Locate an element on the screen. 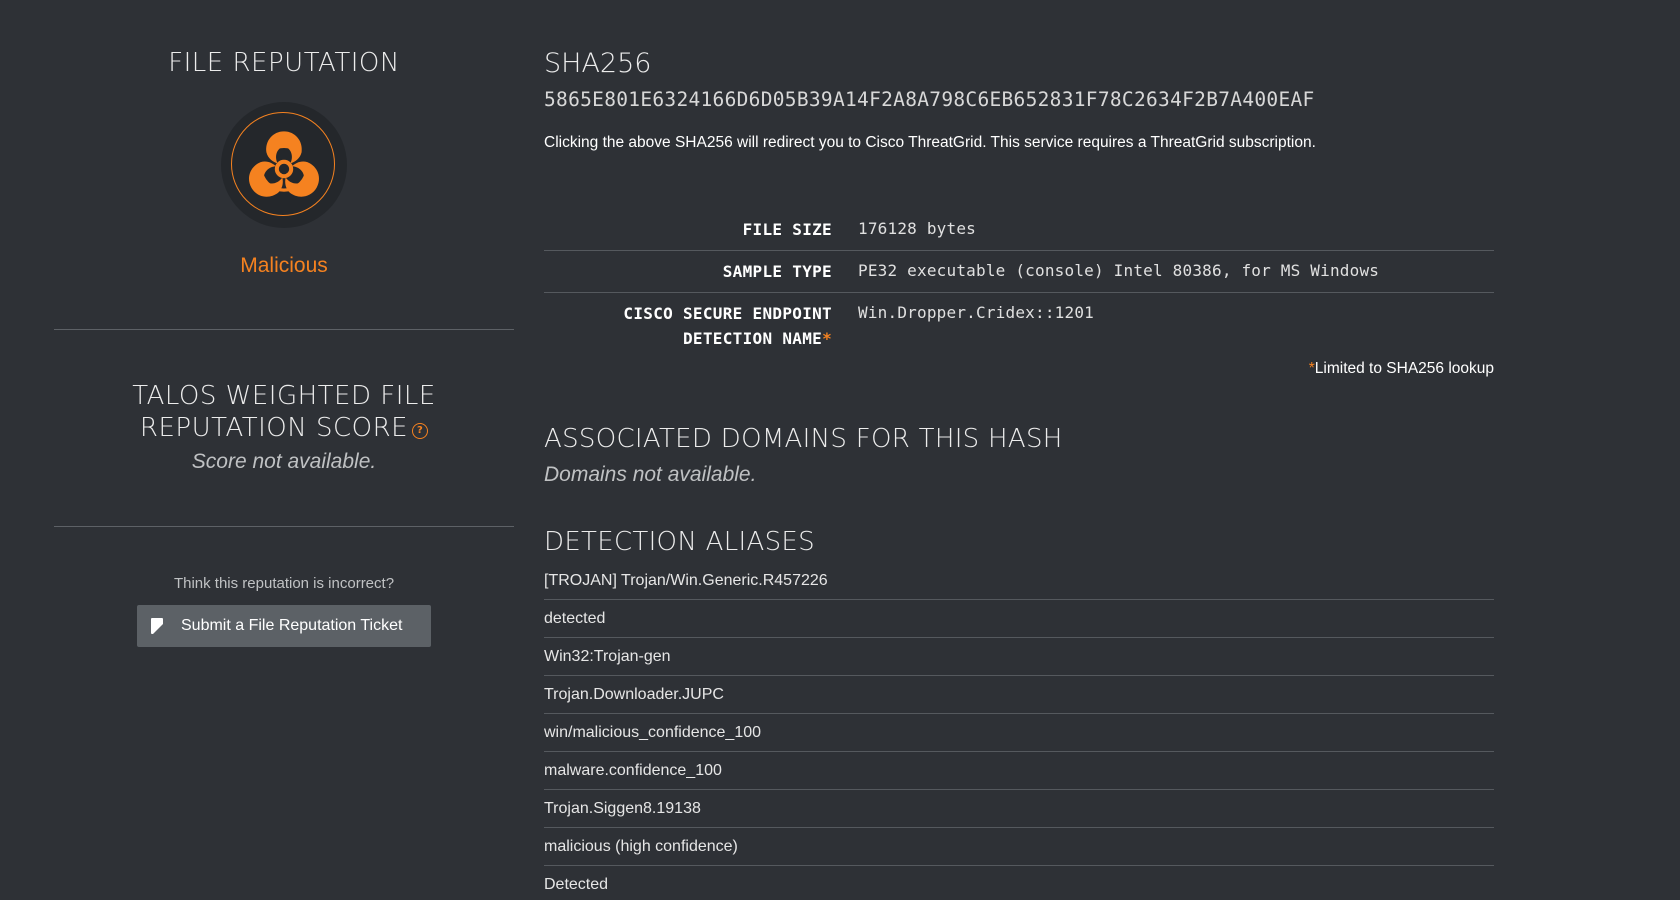 This screenshot has width=1680, height=900. biohazard-icon is located at coordinates (283, 164).